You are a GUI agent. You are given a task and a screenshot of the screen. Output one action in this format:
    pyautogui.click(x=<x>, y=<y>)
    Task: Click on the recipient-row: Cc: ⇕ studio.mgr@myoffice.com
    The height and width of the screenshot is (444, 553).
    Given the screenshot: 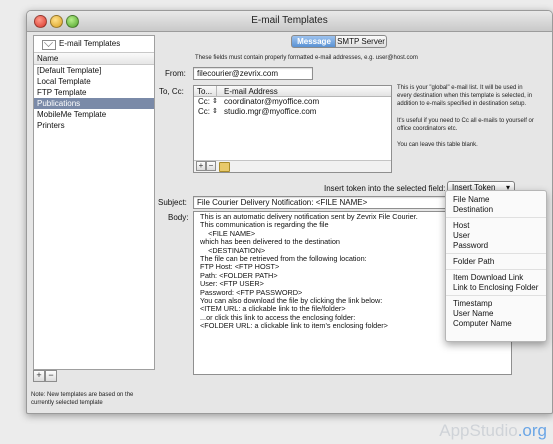 What is the action you would take?
    pyautogui.click(x=292, y=112)
    